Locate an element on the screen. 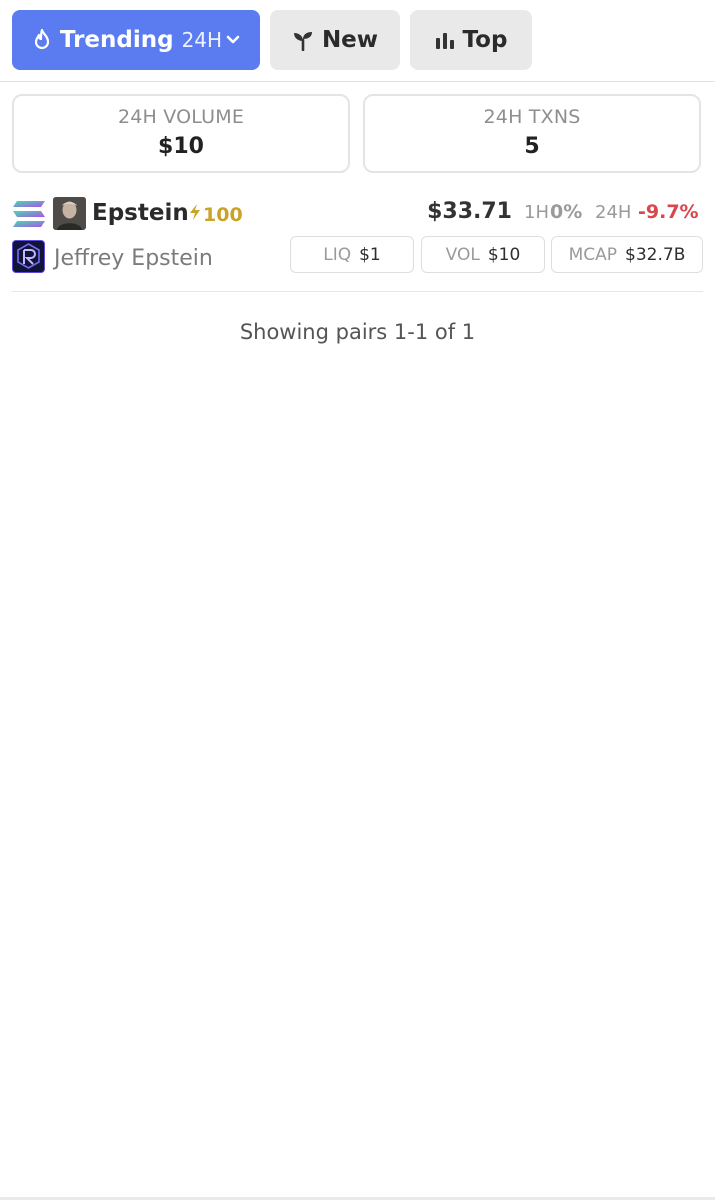 Image resolution: width=715 pixels, height=1200 pixels. new-button: New is located at coordinates (335, 40).